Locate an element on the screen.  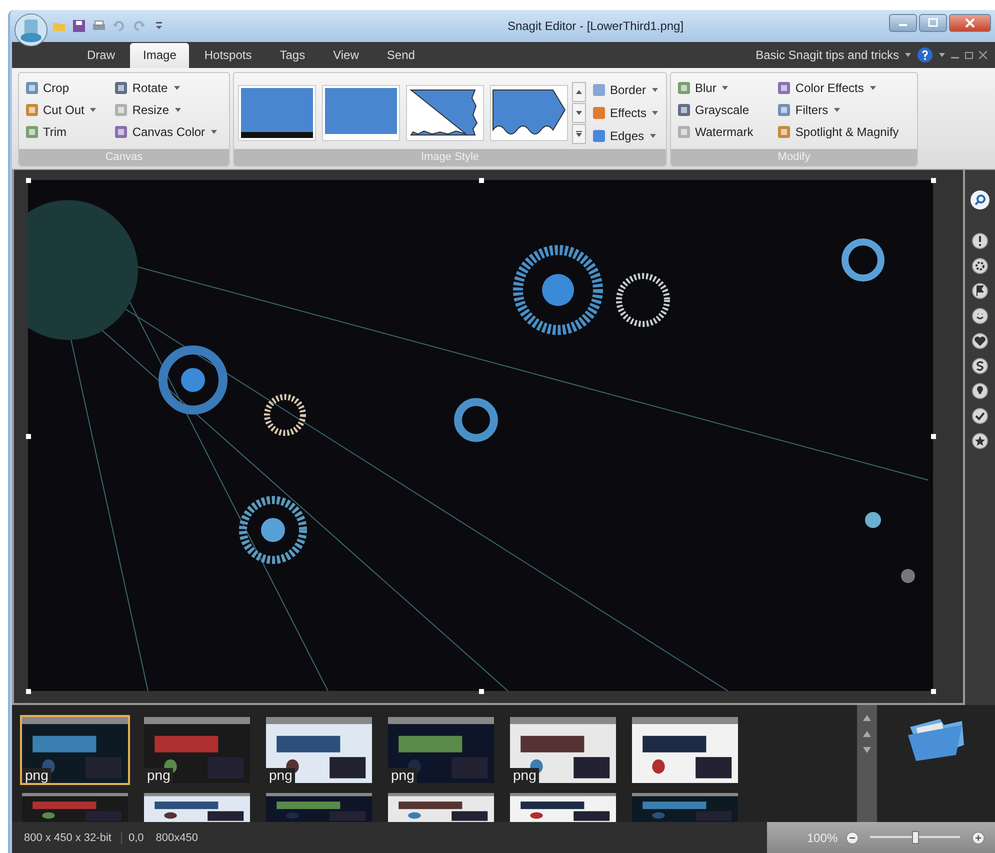
customize-caret-icon is located at coordinates (159, 26).